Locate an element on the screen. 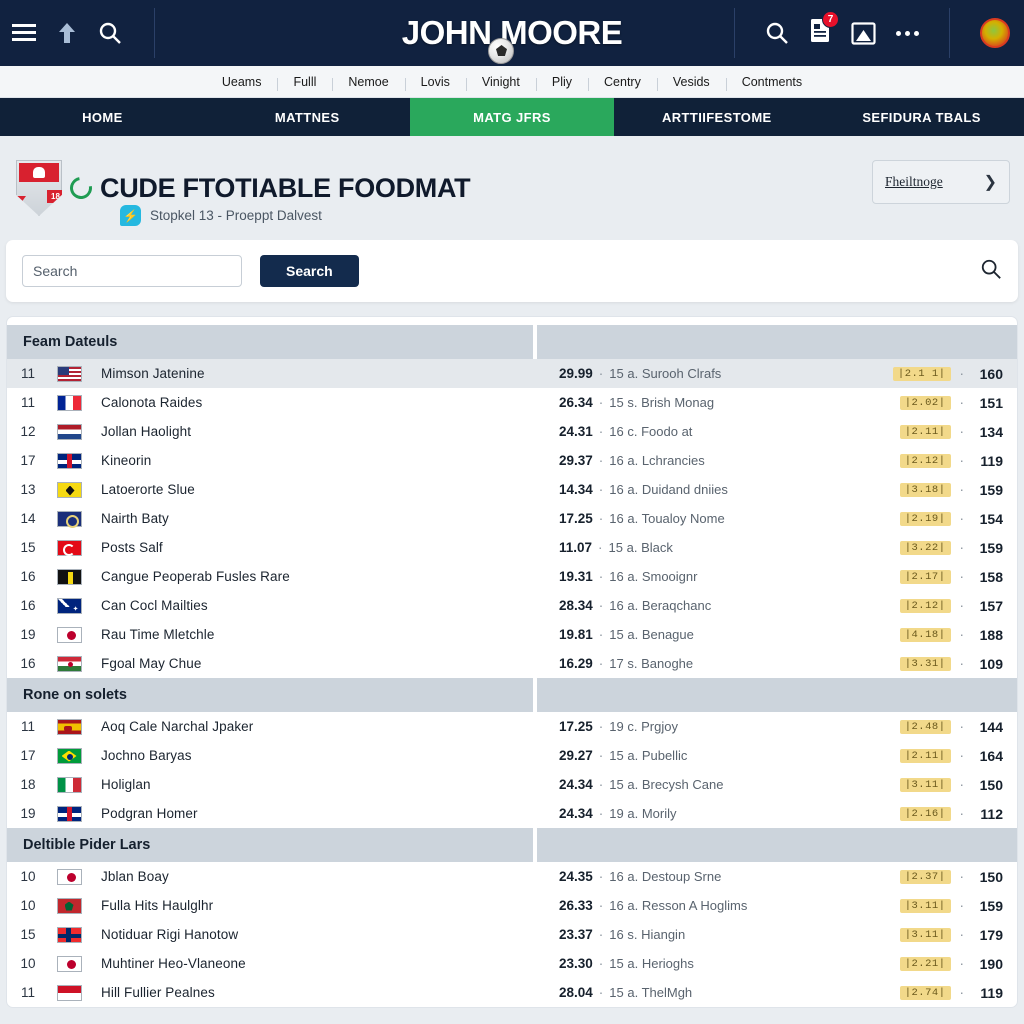 Image resolution: width=1024 pixels, height=1024 pixels. row-stats: |2.11| · 164 is located at coordinates (944, 756).